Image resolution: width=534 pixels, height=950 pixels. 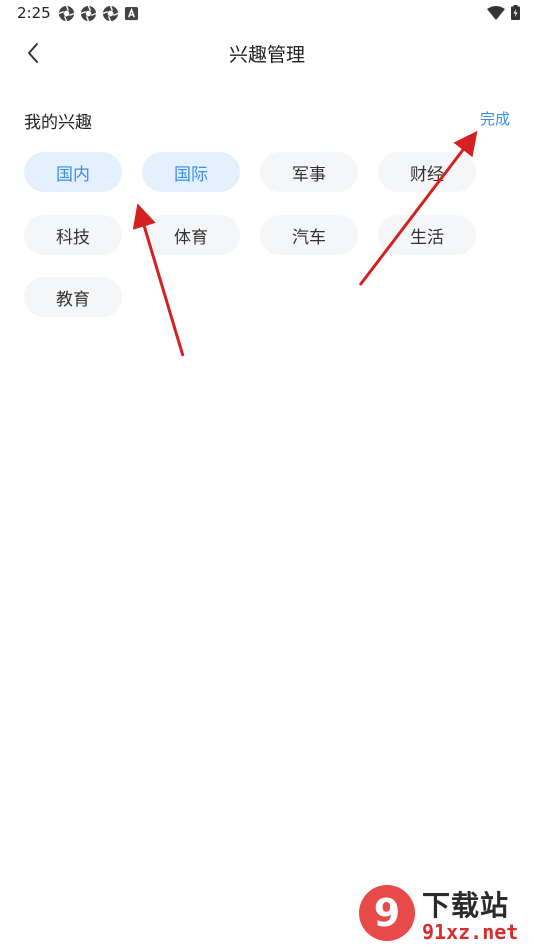 What do you see at coordinates (267, 14) in the screenshot?
I see `status-bar: 2:25` at bounding box center [267, 14].